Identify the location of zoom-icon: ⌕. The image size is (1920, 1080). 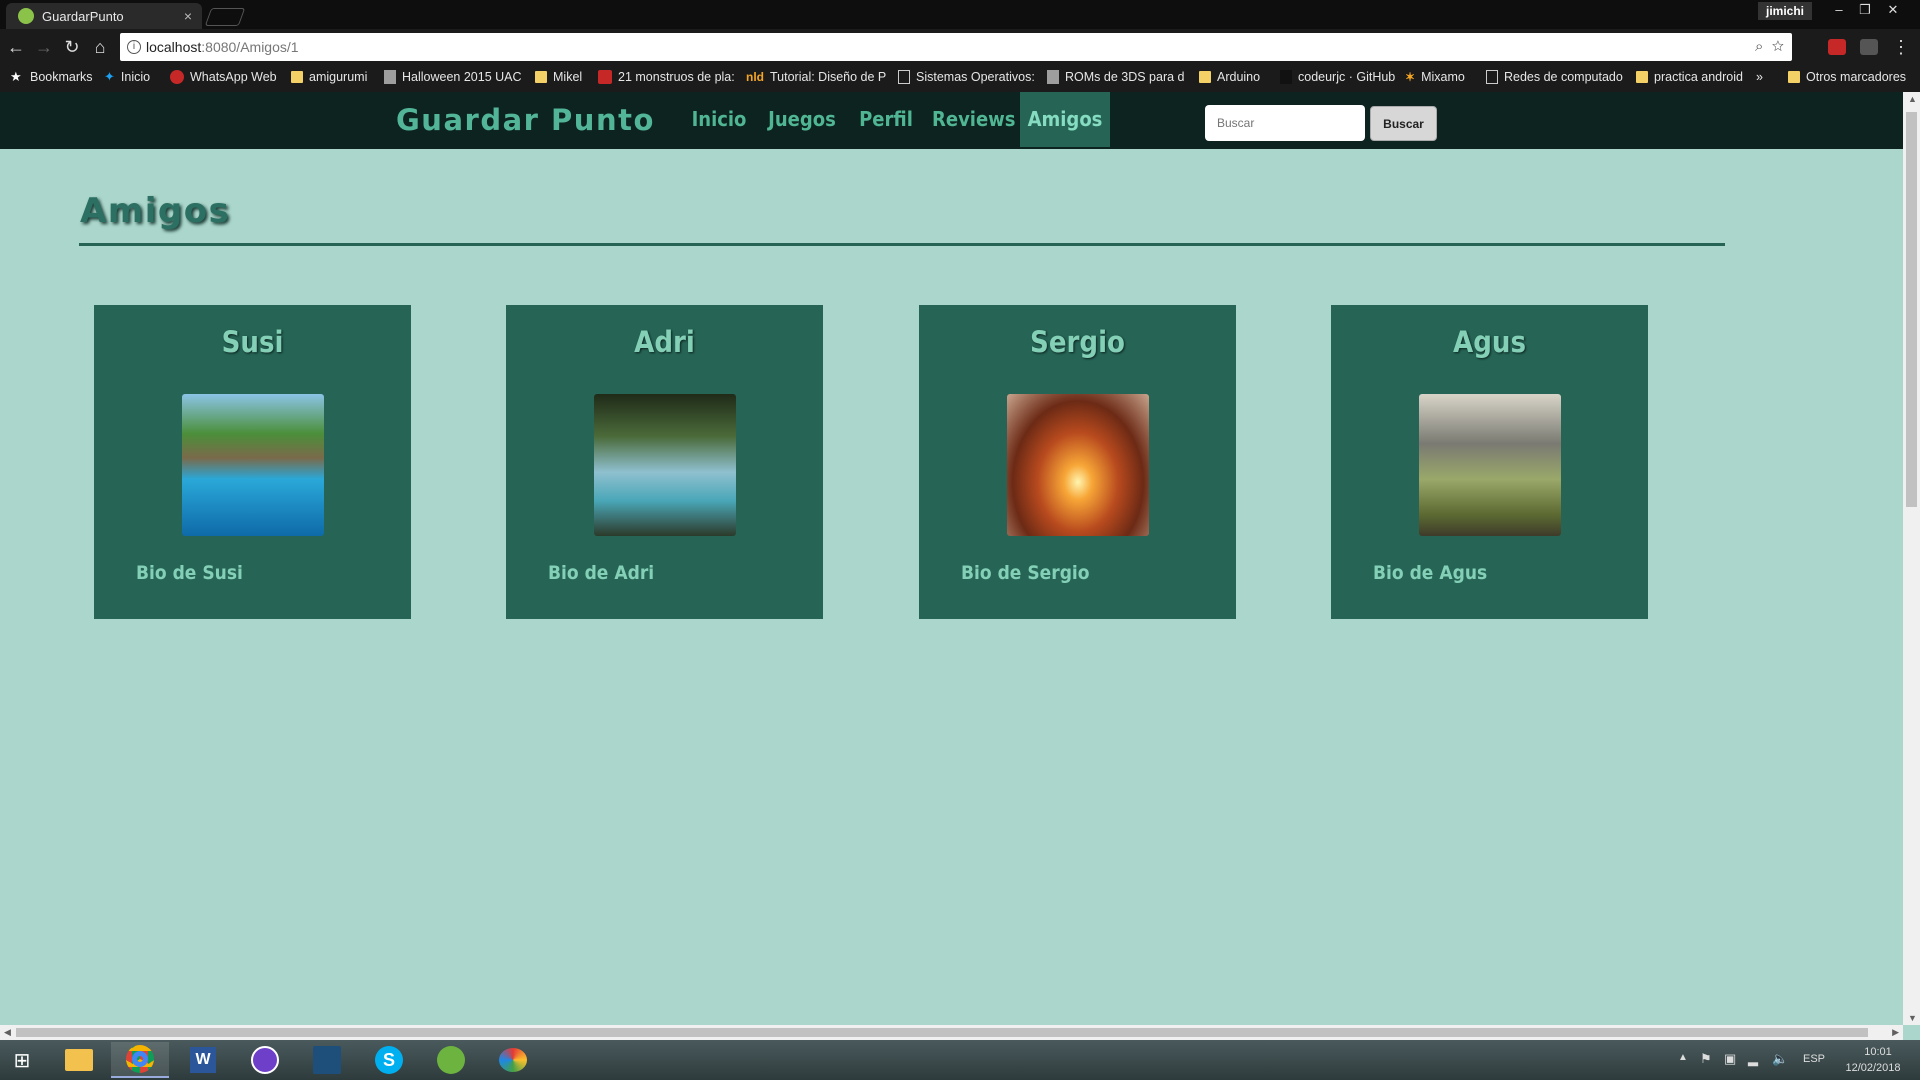
(1759, 46).